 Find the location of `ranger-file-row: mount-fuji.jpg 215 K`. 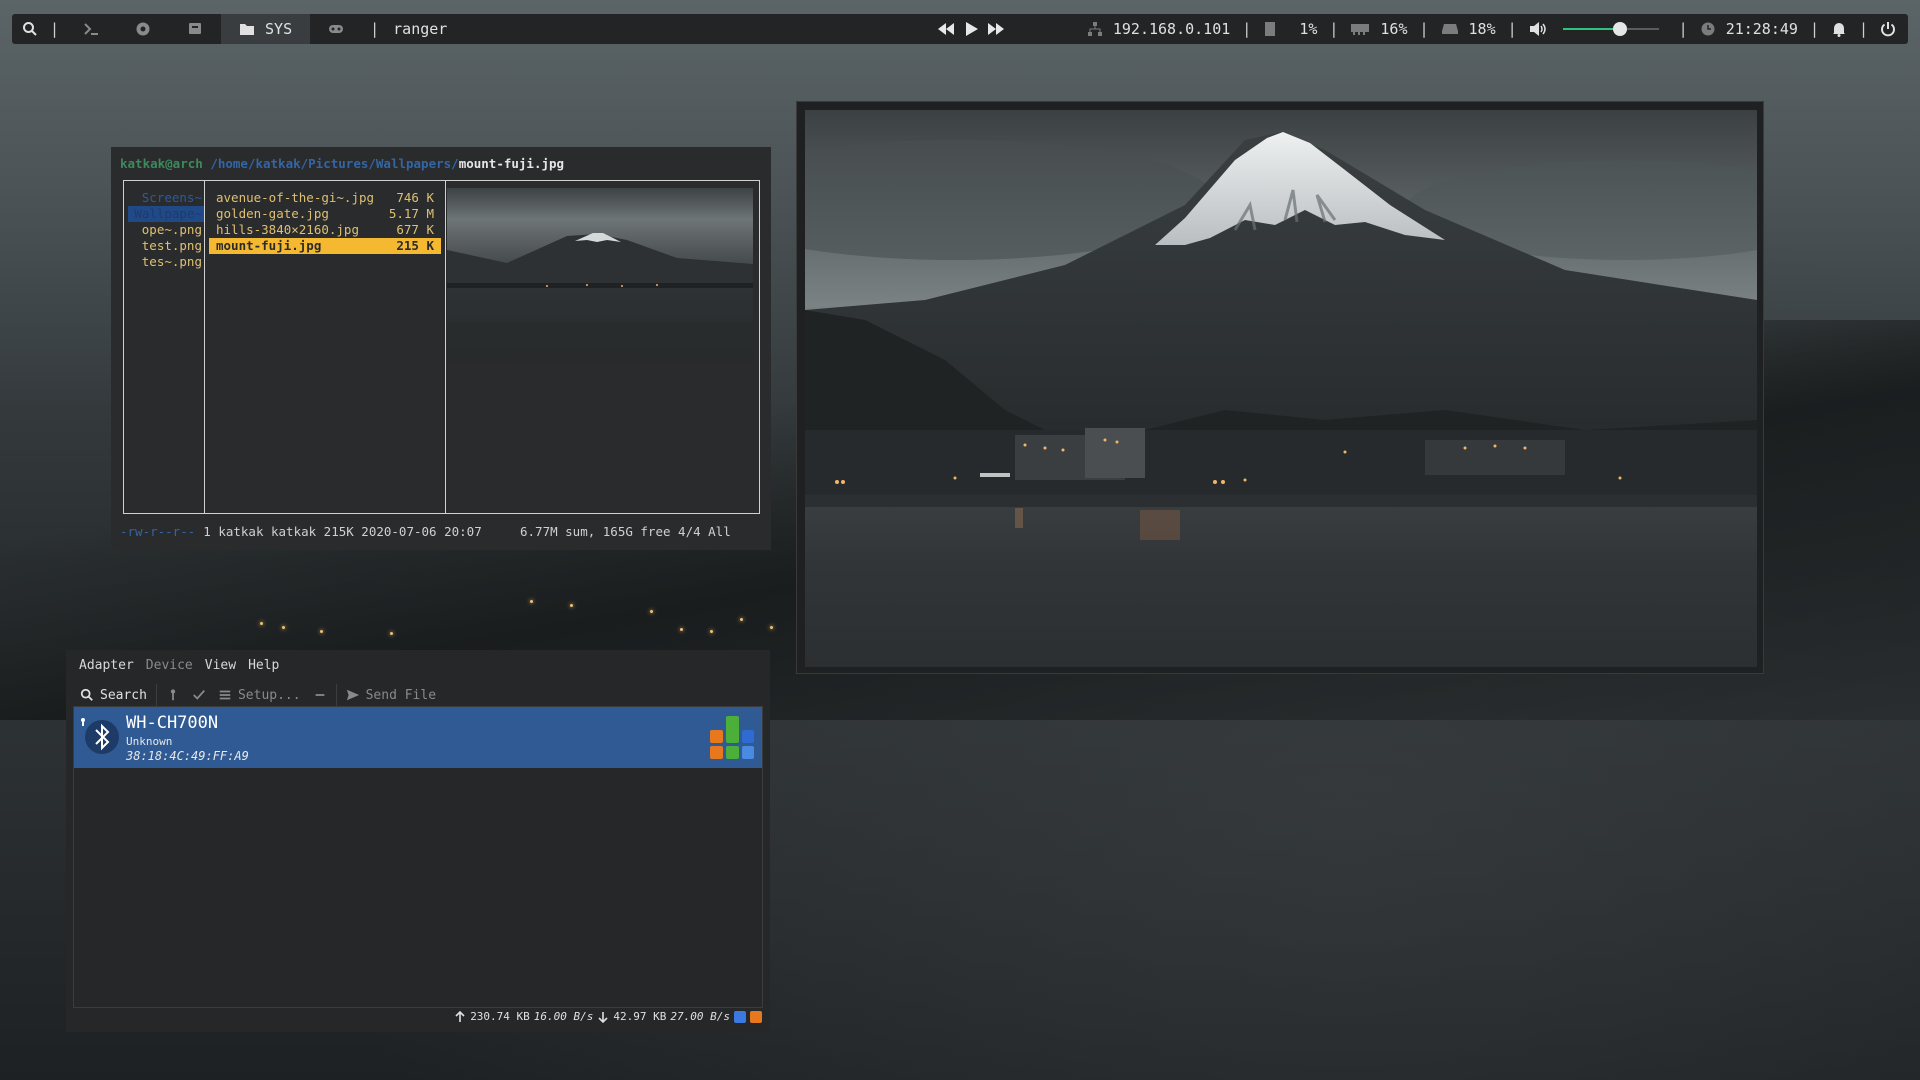

ranger-file-row: mount-fuji.jpg 215 K is located at coordinates (325, 246).